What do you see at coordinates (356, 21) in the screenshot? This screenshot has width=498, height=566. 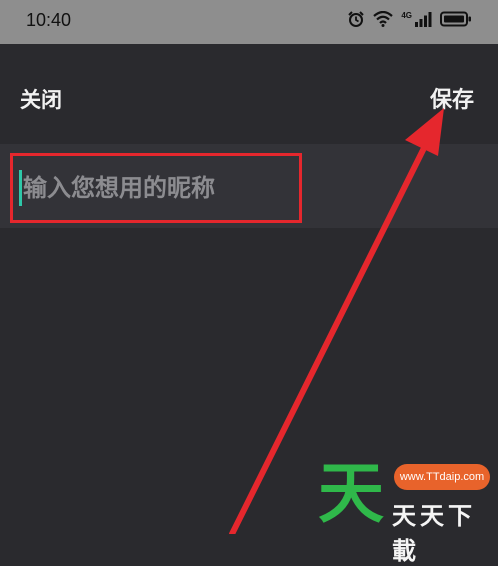 I see `alarm-icon` at bounding box center [356, 21].